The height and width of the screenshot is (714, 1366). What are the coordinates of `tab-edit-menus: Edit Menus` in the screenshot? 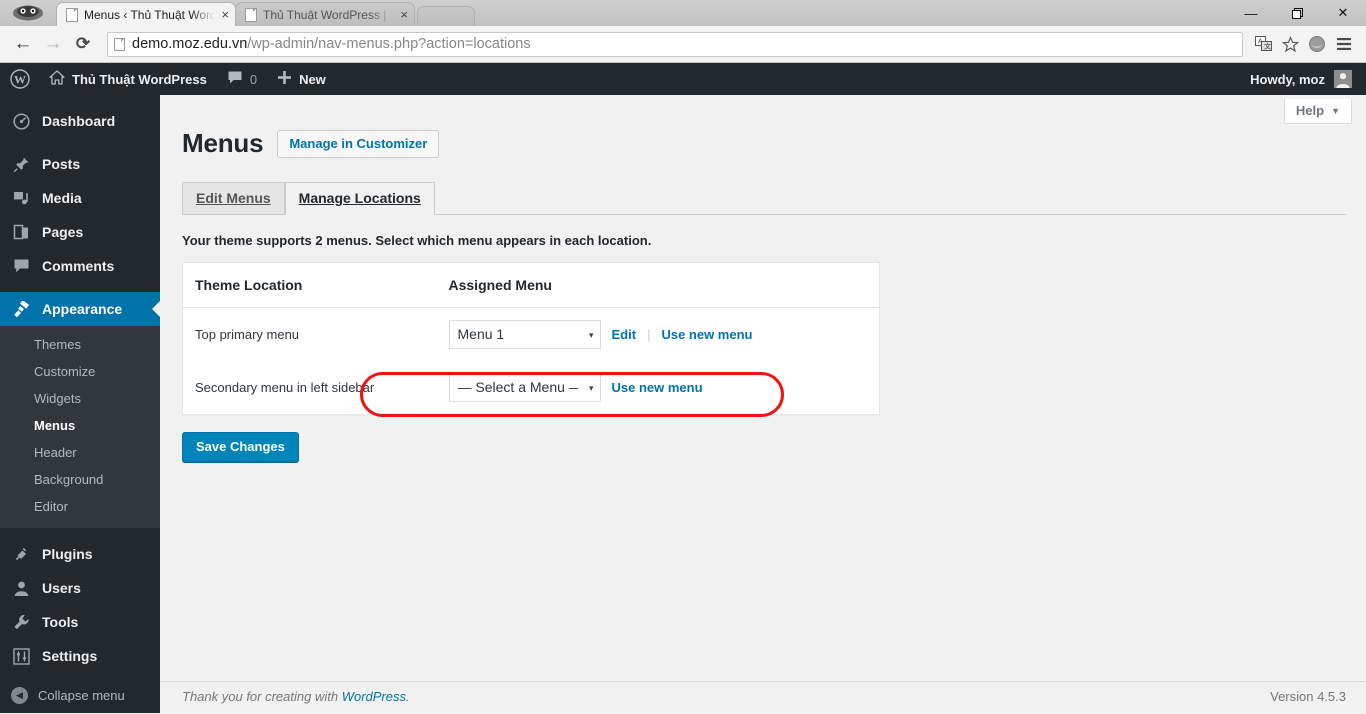 It's located at (233, 198).